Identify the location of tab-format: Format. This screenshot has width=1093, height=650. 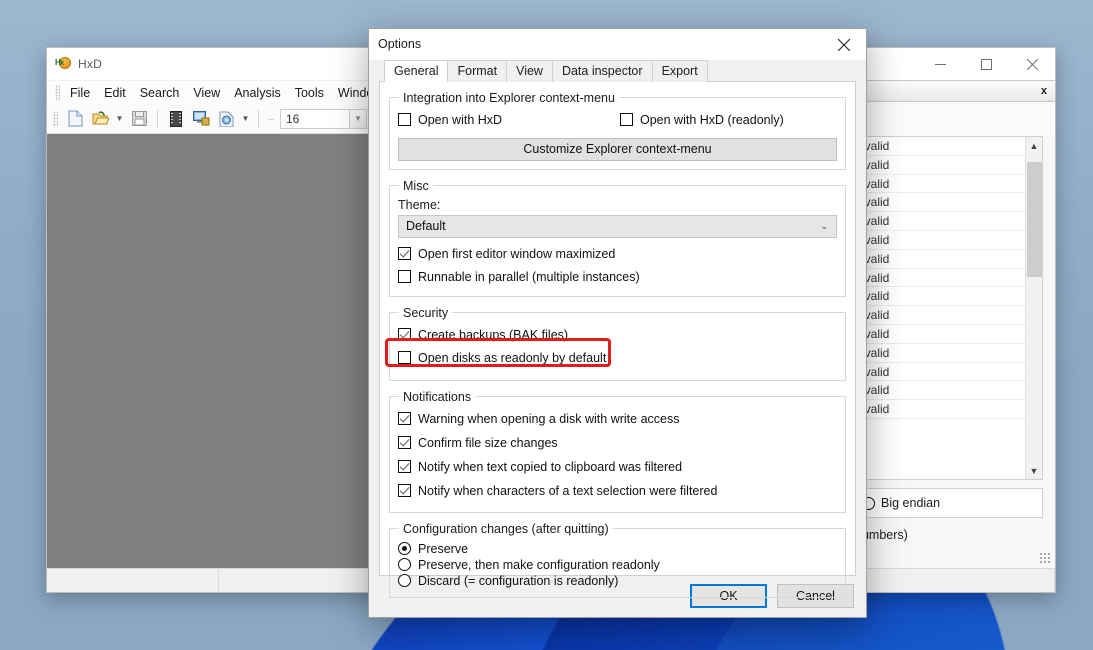
(477, 70).